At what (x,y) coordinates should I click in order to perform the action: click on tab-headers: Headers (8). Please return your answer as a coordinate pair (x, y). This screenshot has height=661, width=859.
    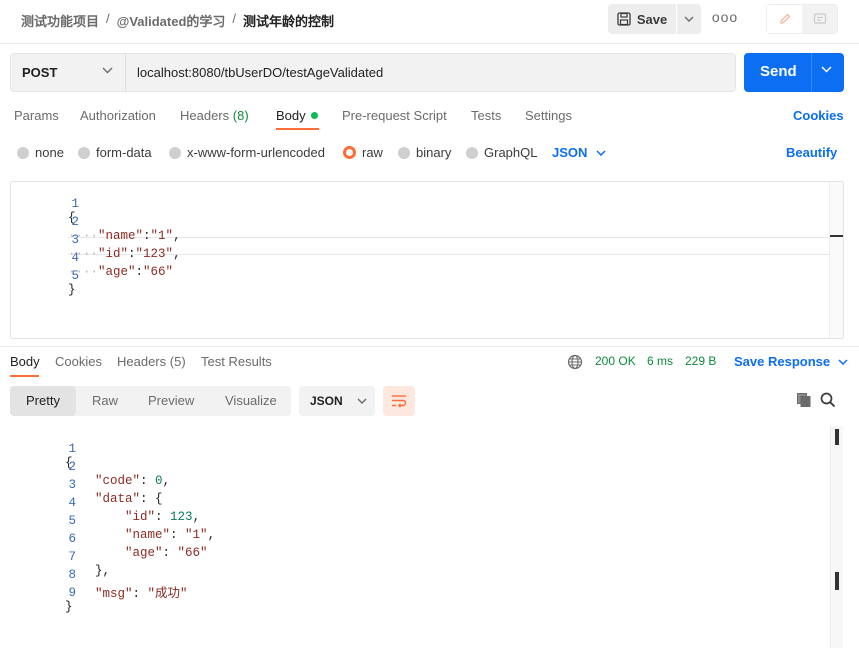
    Looking at the image, I should click on (214, 115).